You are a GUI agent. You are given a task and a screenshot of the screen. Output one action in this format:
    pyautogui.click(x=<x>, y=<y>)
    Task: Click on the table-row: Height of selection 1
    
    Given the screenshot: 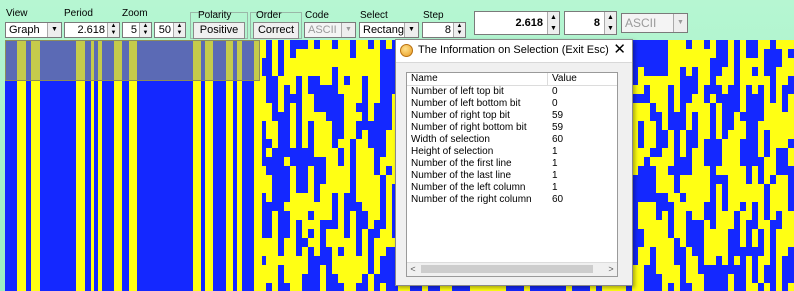 What is the action you would take?
    pyautogui.click(x=512, y=151)
    